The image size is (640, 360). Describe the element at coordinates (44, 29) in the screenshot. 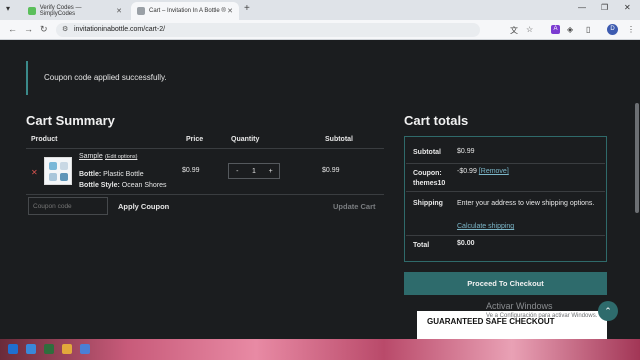

I see `reload-icon: ↻` at that location.